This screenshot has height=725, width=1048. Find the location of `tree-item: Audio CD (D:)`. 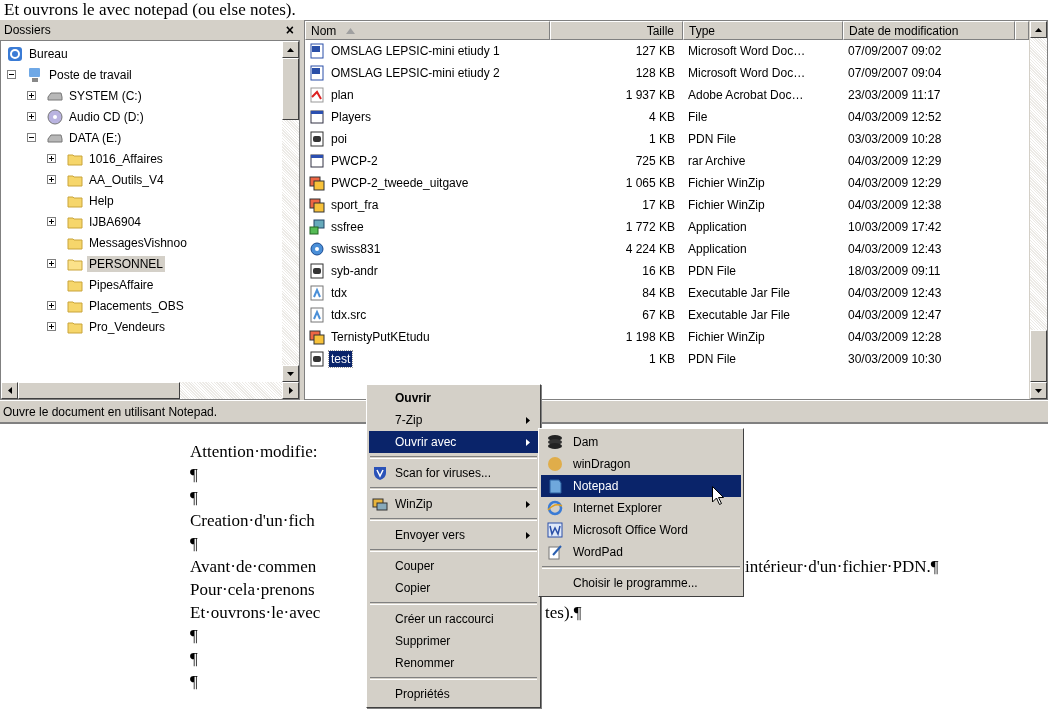

tree-item: Audio CD (D:) is located at coordinates (106, 116).